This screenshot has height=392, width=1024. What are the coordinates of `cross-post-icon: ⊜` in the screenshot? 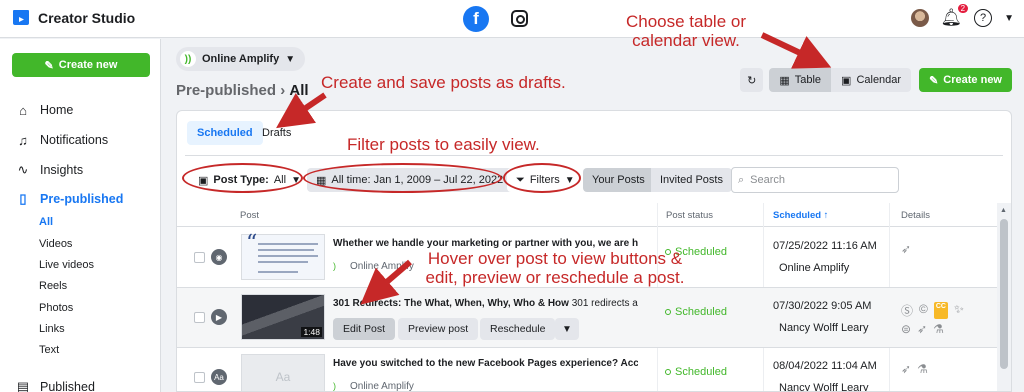 It's located at (906, 329).